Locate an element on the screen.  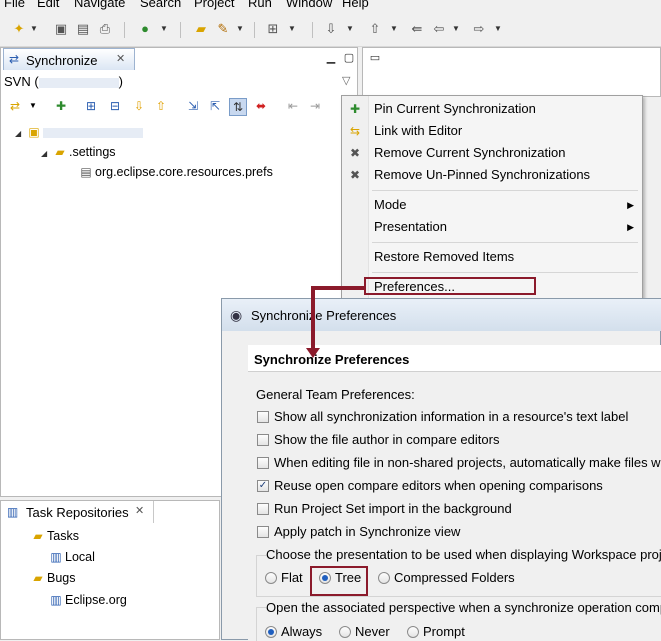
svn-label-start: SVN ( is located at coordinates (21, 81).